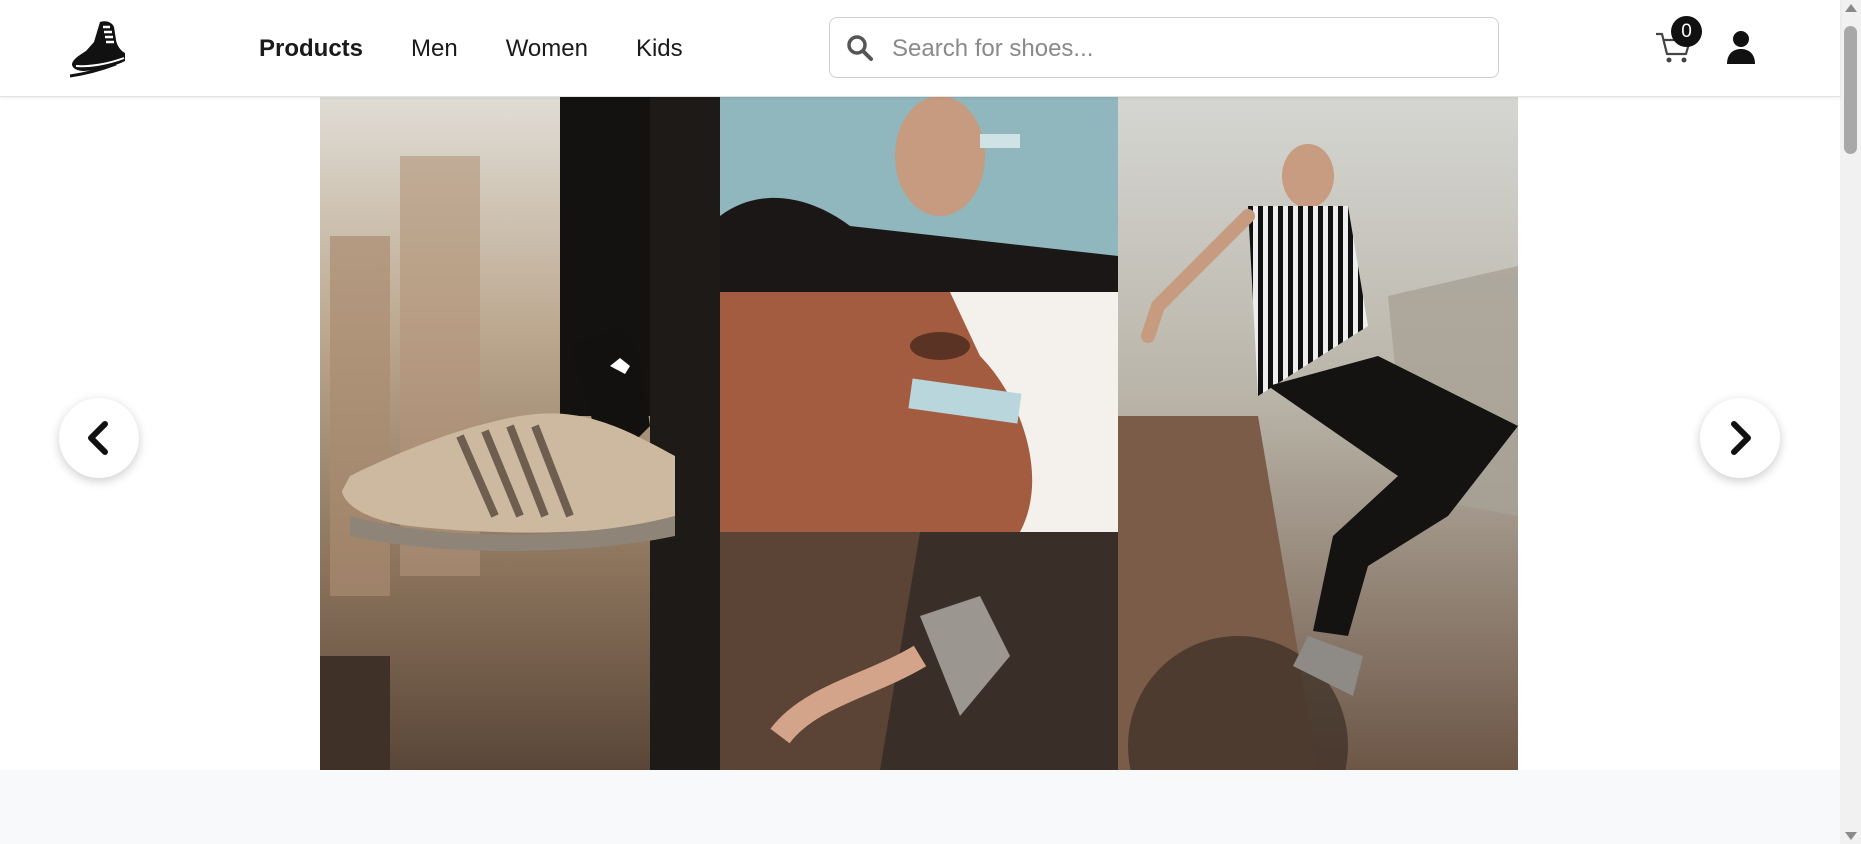 The height and width of the screenshot is (844, 1861). What do you see at coordinates (1850, 422) in the screenshot?
I see `page-scrollbar` at bounding box center [1850, 422].